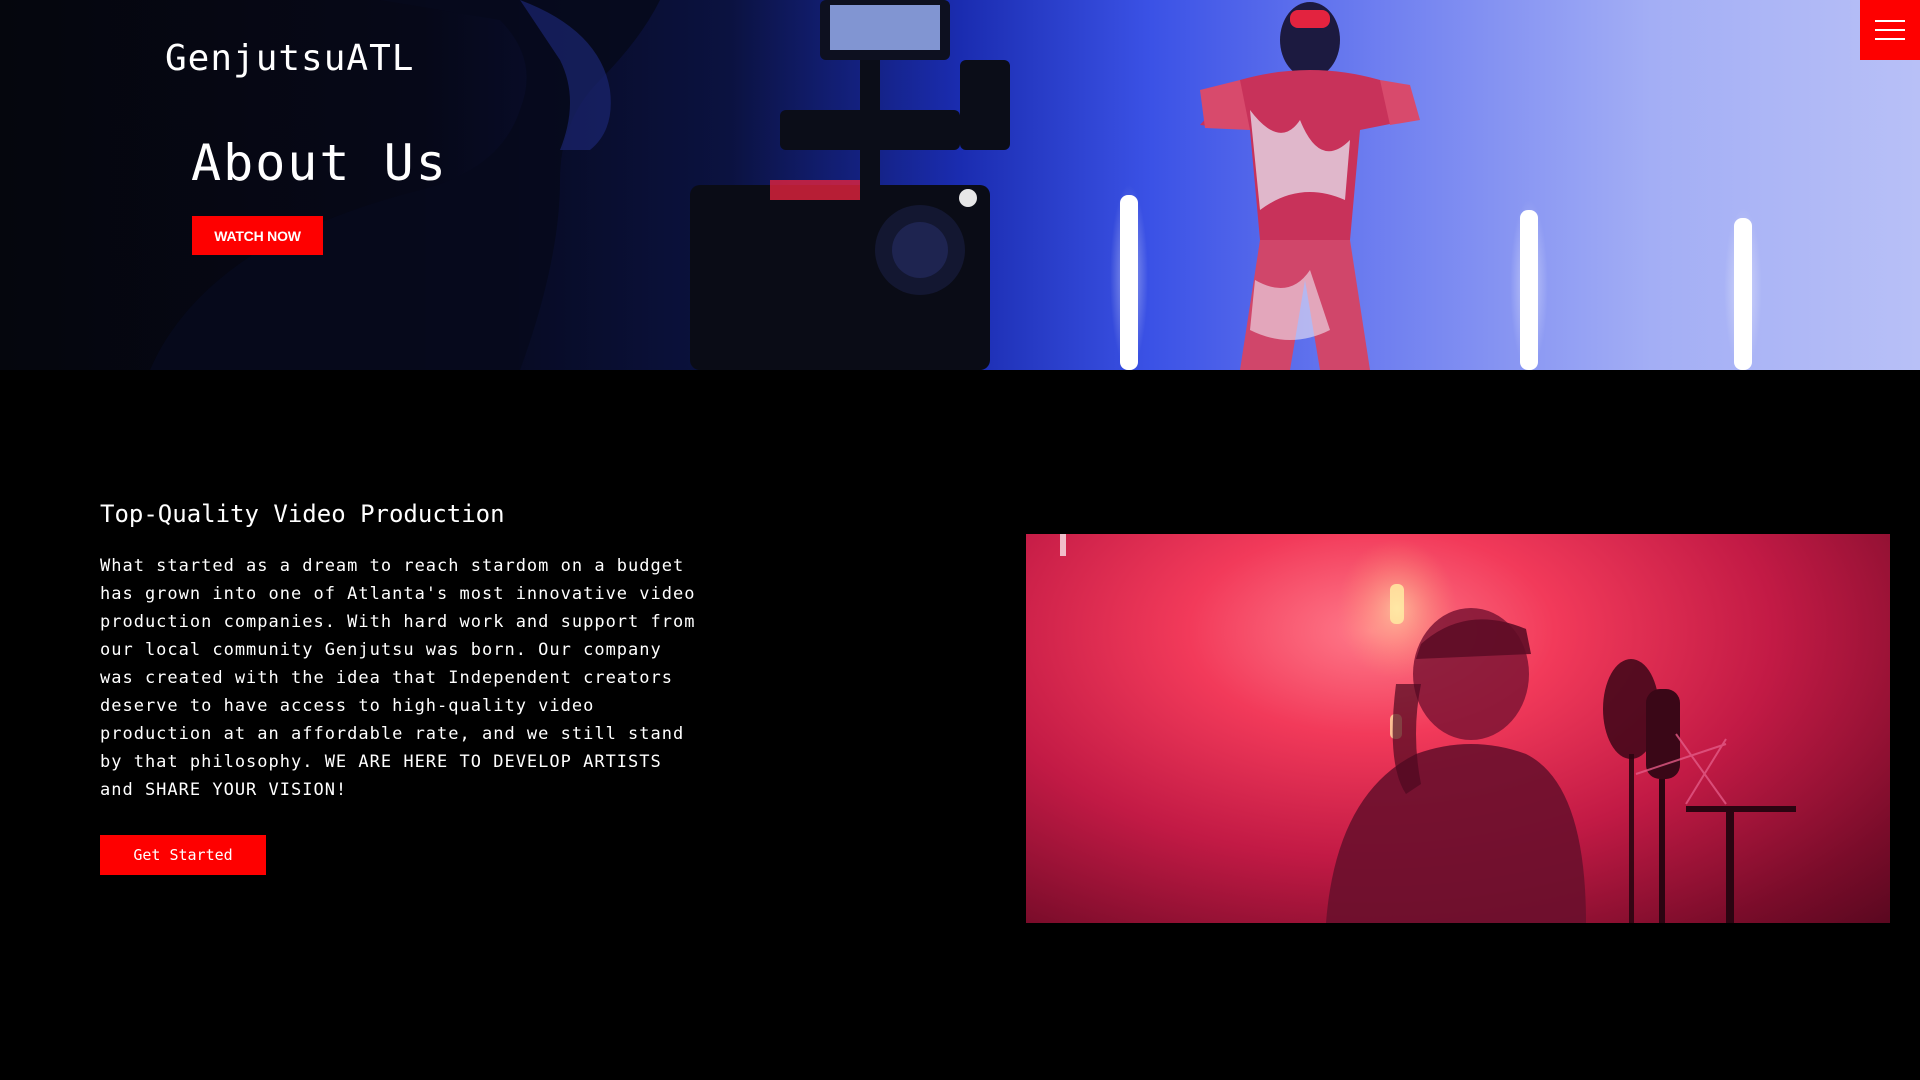 Image resolution: width=1920 pixels, height=1080 pixels. What do you see at coordinates (1428, 728) in the screenshot?
I see `studio-photo-art` at bounding box center [1428, 728].